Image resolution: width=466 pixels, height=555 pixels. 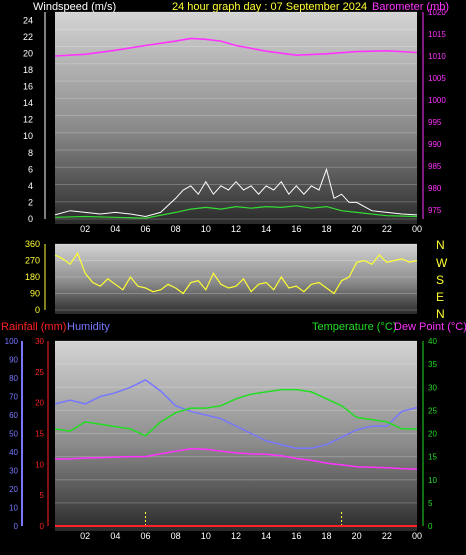 I want to click on humidity-y-tick-20: 20, so click(x=13, y=489).